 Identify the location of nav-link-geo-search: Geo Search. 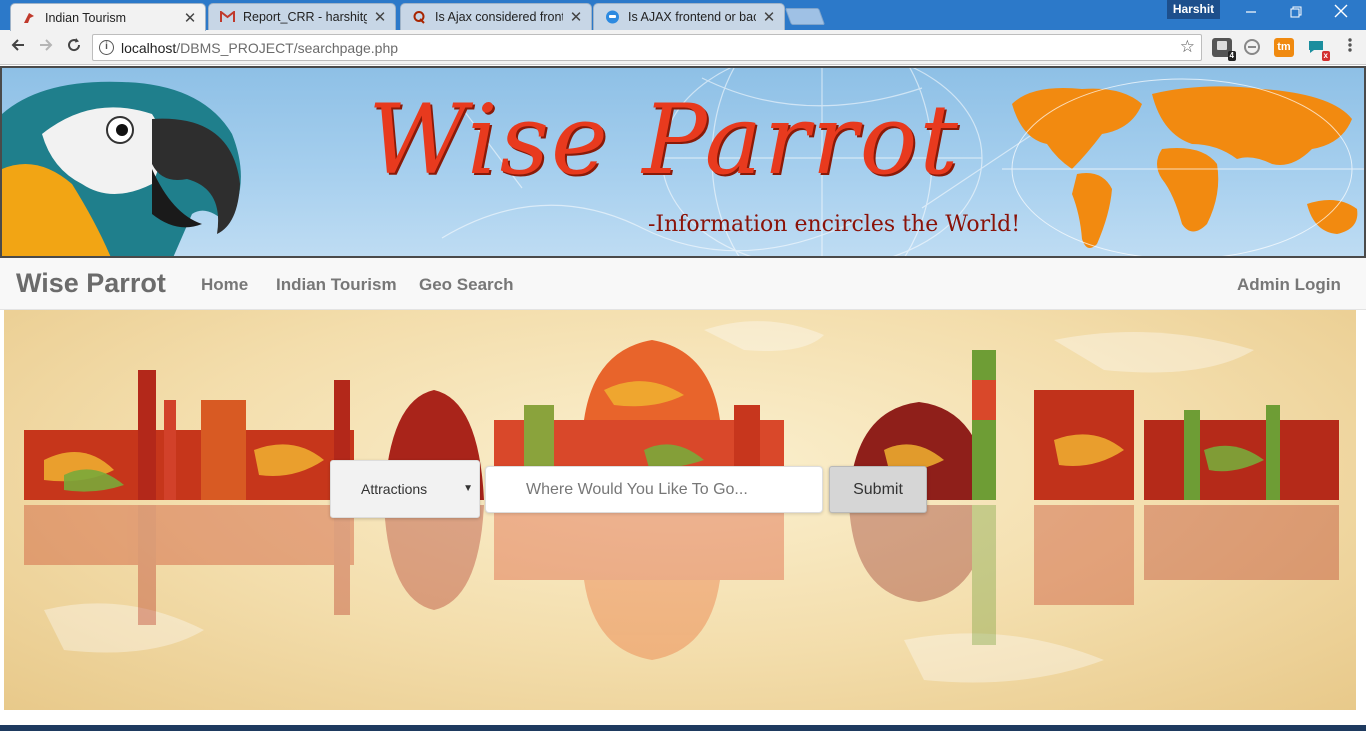
(466, 285).